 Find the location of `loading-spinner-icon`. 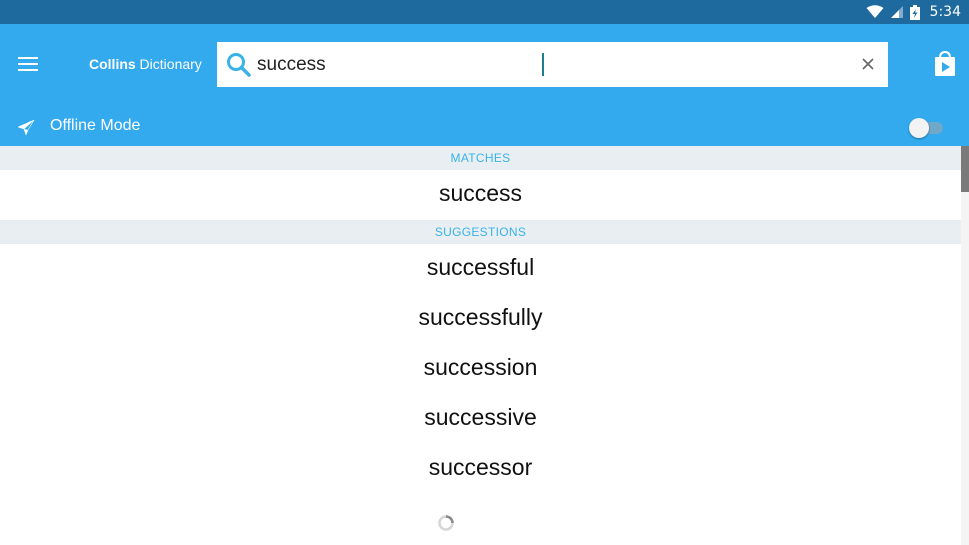

loading-spinner-icon is located at coordinates (446, 523).